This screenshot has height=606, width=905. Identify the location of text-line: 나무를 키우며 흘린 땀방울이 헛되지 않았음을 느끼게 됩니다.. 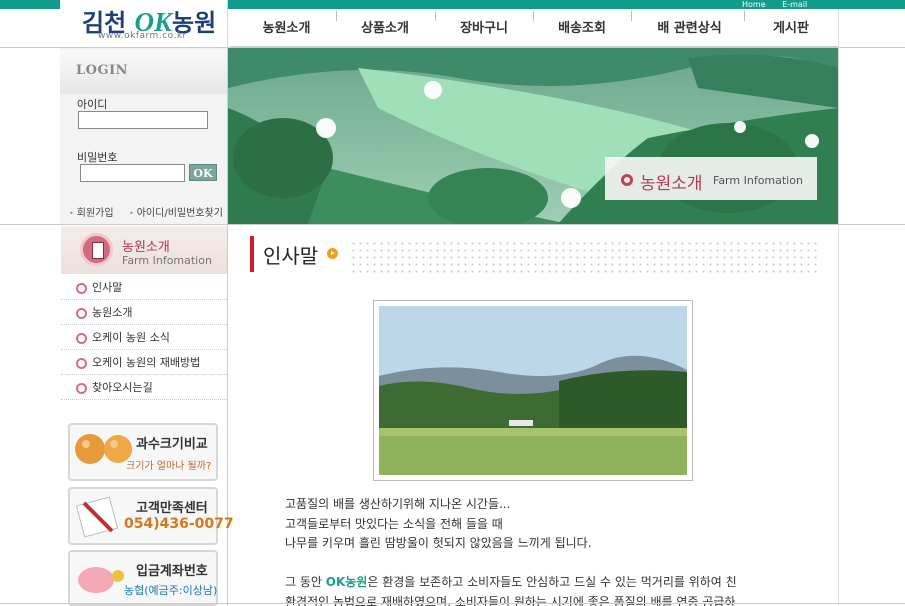
(438, 543).